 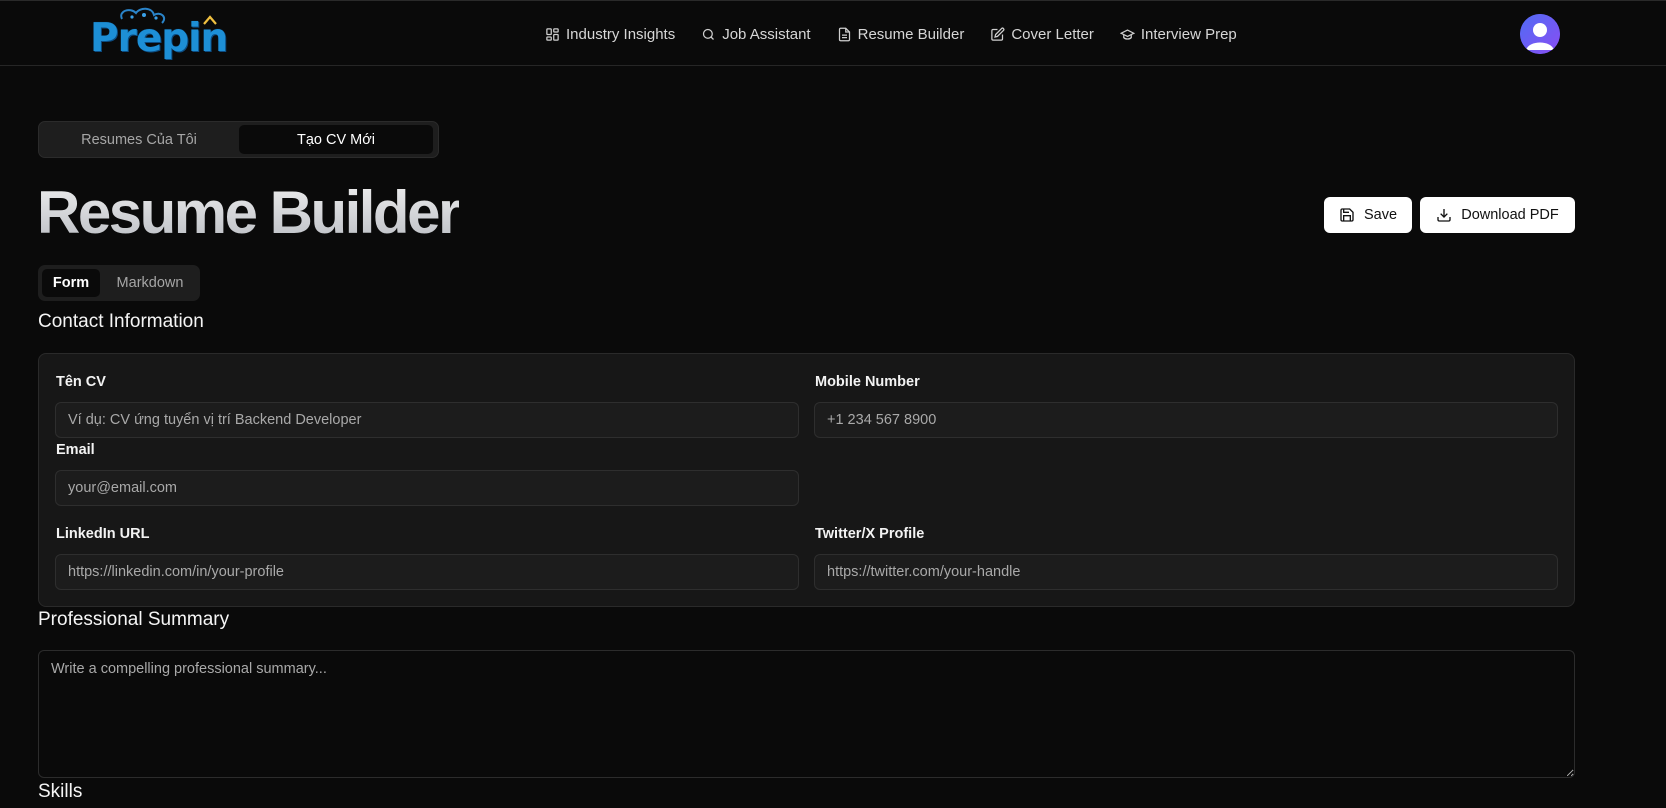 What do you see at coordinates (766, 34) in the screenshot?
I see `nav-label: Job Assistant` at bounding box center [766, 34].